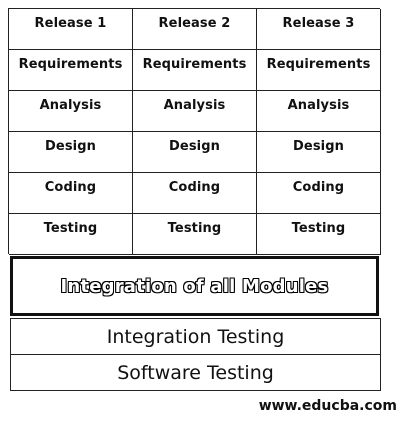 The height and width of the screenshot is (425, 405). I want to click on release-3-analysis: Analysis, so click(319, 111).